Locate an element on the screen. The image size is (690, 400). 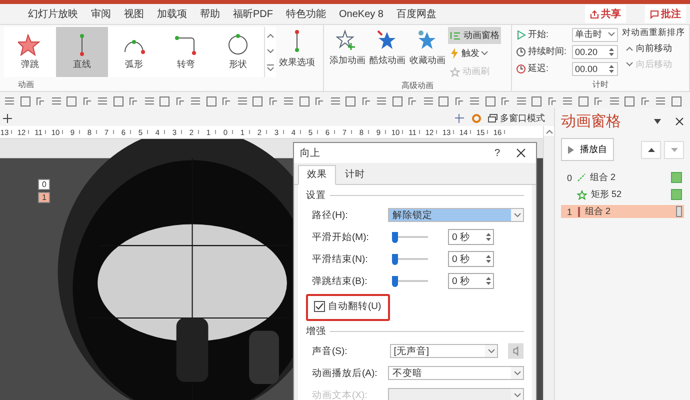
delay-field: 00.00 is located at coordinates (595, 69).